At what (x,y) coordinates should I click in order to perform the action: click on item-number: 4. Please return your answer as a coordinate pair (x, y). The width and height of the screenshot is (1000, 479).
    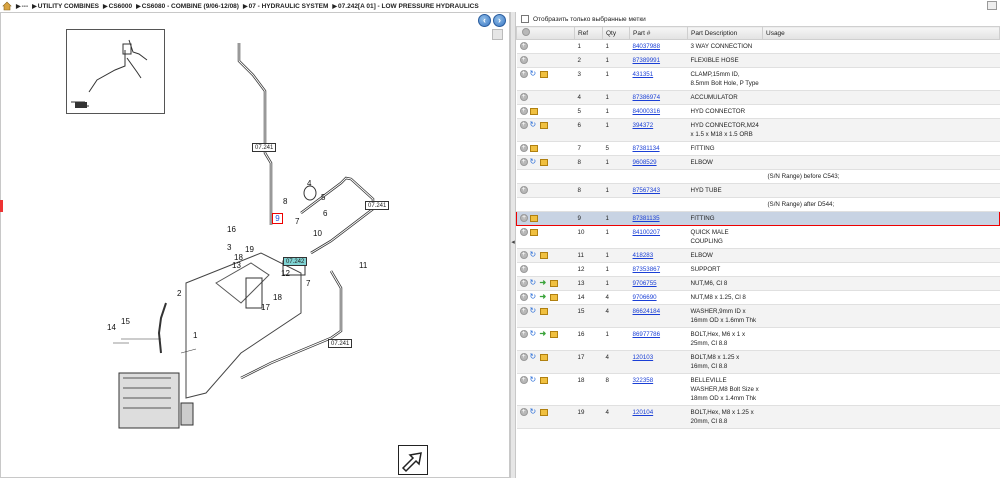
    Looking at the image, I should click on (309, 183).